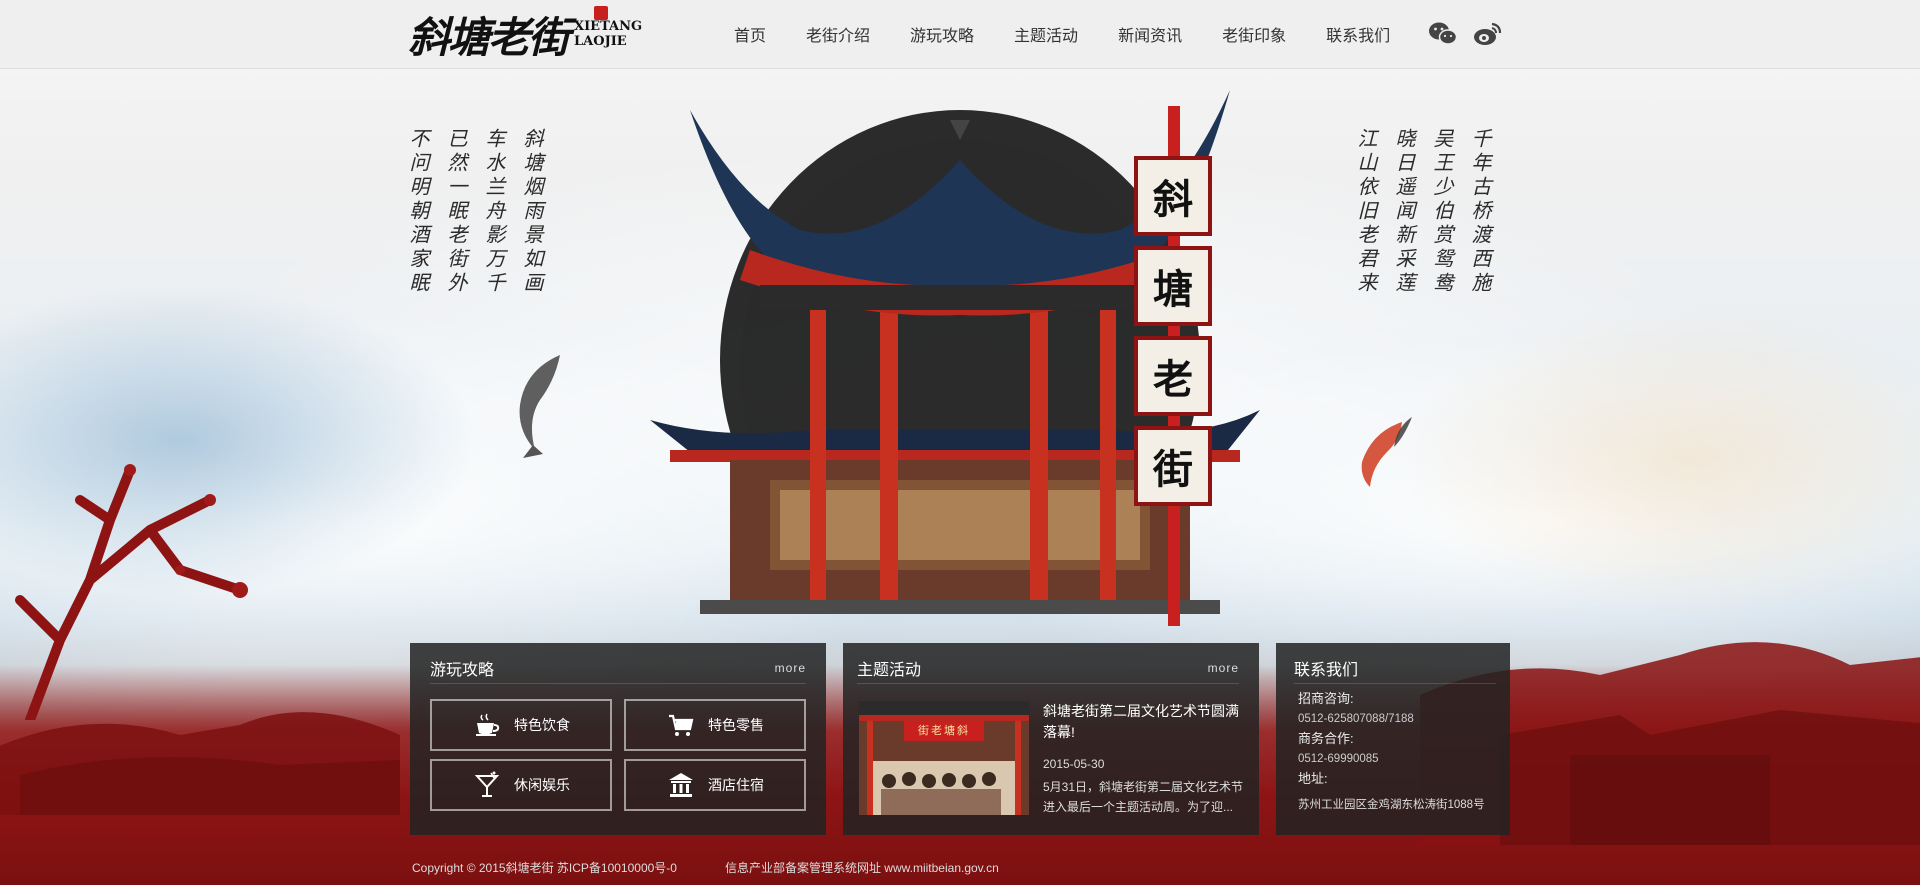 The width and height of the screenshot is (1920, 885). I want to click on tile-retail: 特色零售, so click(715, 725).